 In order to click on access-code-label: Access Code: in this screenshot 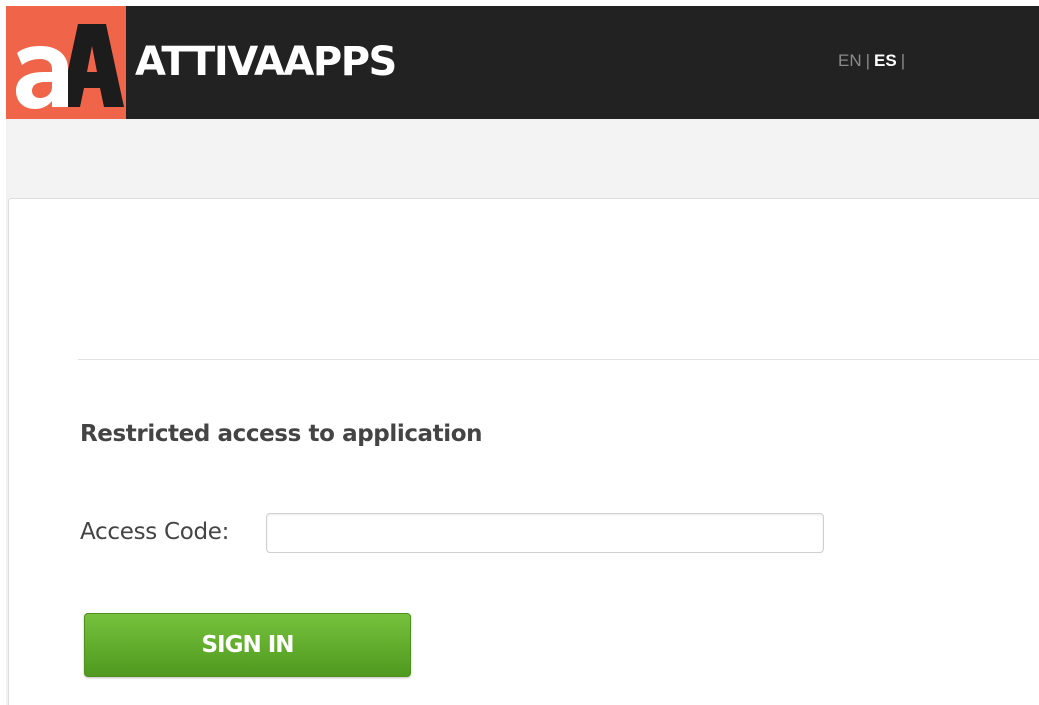, I will do `click(155, 532)`.